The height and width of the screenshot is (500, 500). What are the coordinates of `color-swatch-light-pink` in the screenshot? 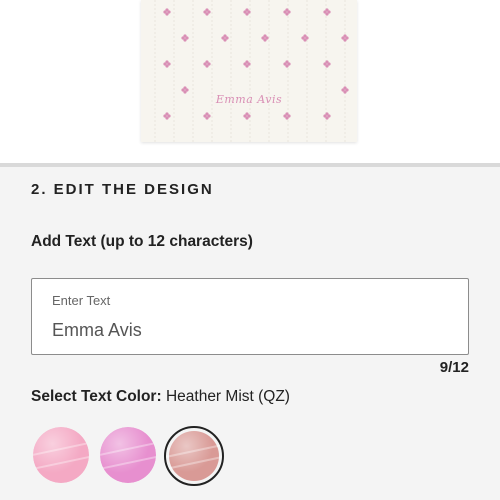 It's located at (61, 455).